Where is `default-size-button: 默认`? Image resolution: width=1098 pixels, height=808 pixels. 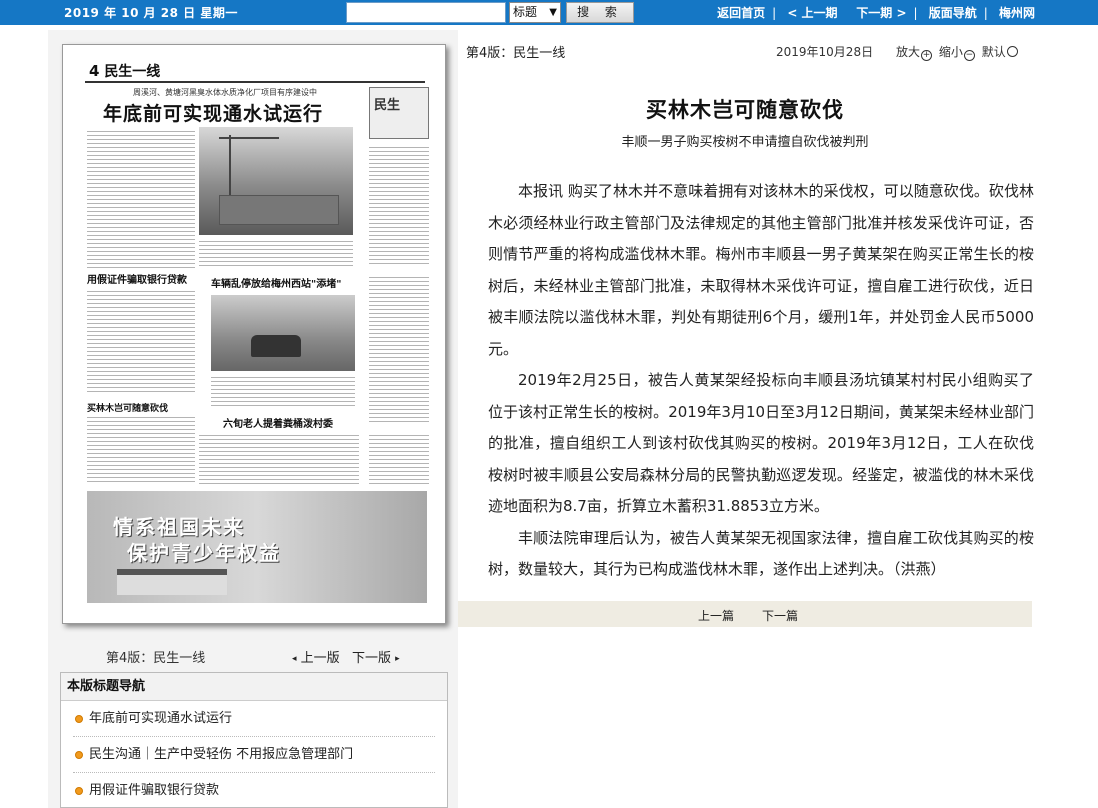
default-size-button: 默认 is located at coordinates (1001, 52).